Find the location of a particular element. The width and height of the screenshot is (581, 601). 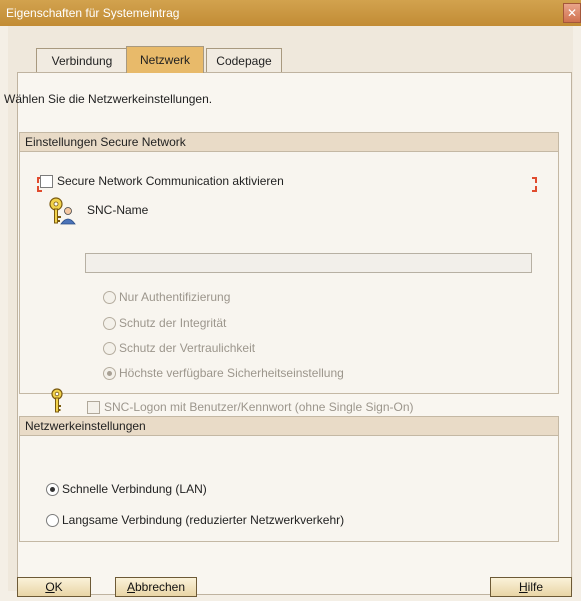

close-icon: ✕ is located at coordinates (572, 13).